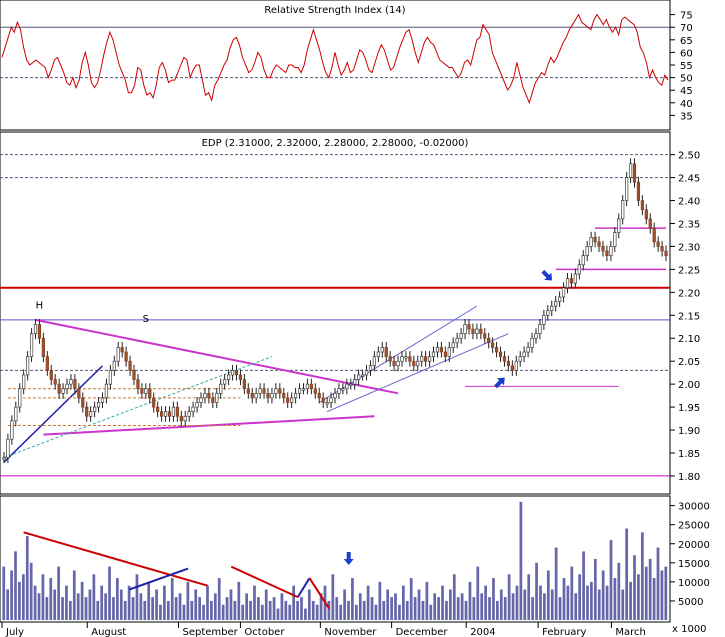 The height and width of the screenshot is (637, 725). Describe the element at coordinates (694, 526) in the screenshot. I see `volume-tick-label: 25000` at that location.